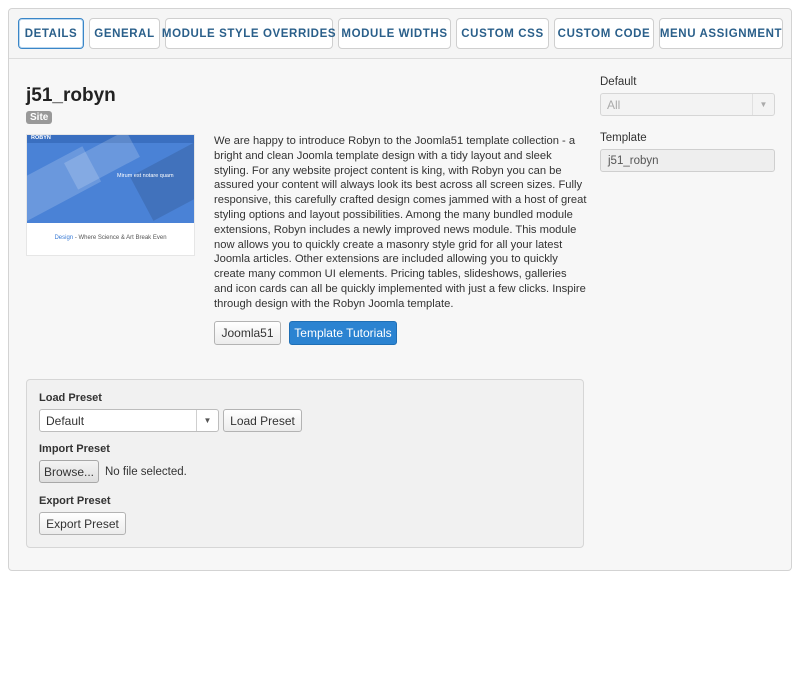 The width and height of the screenshot is (800, 674). What do you see at coordinates (502, 33) in the screenshot?
I see `tab-custom-css: Custom CSS` at bounding box center [502, 33].